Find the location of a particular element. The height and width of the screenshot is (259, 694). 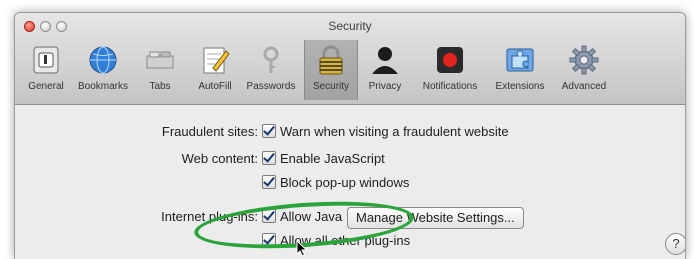

tab-advanced: Advanced is located at coordinates (584, 70).